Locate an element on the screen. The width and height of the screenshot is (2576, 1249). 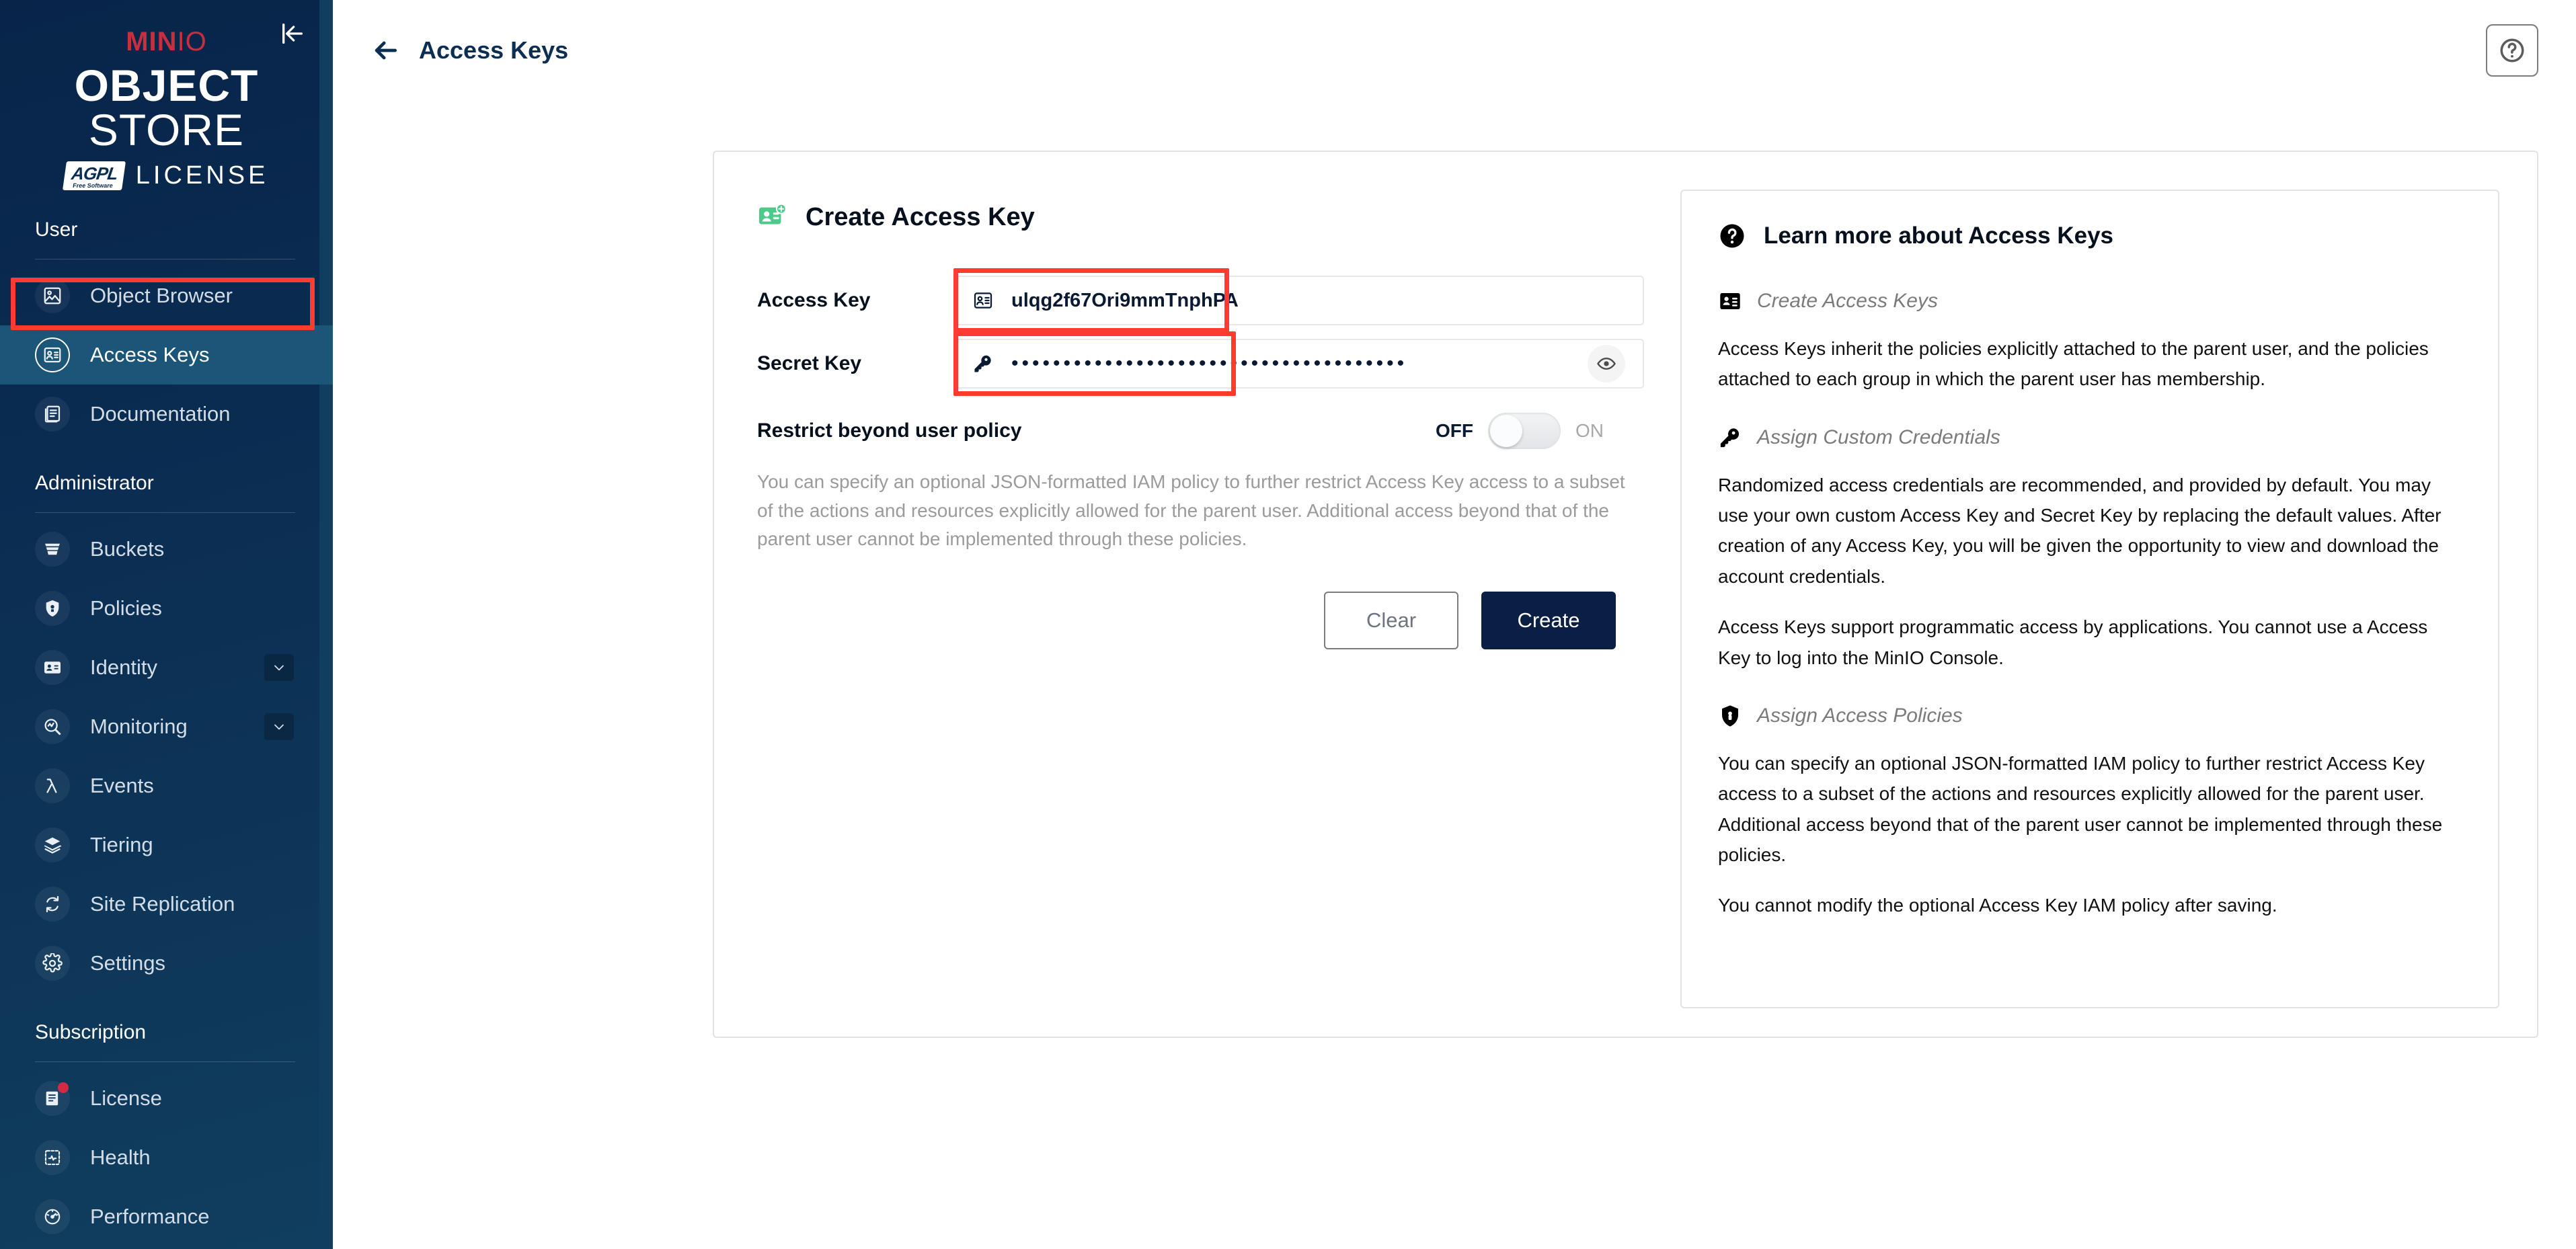
sidebar-item-license: License is located at coordinates (167, 1098).